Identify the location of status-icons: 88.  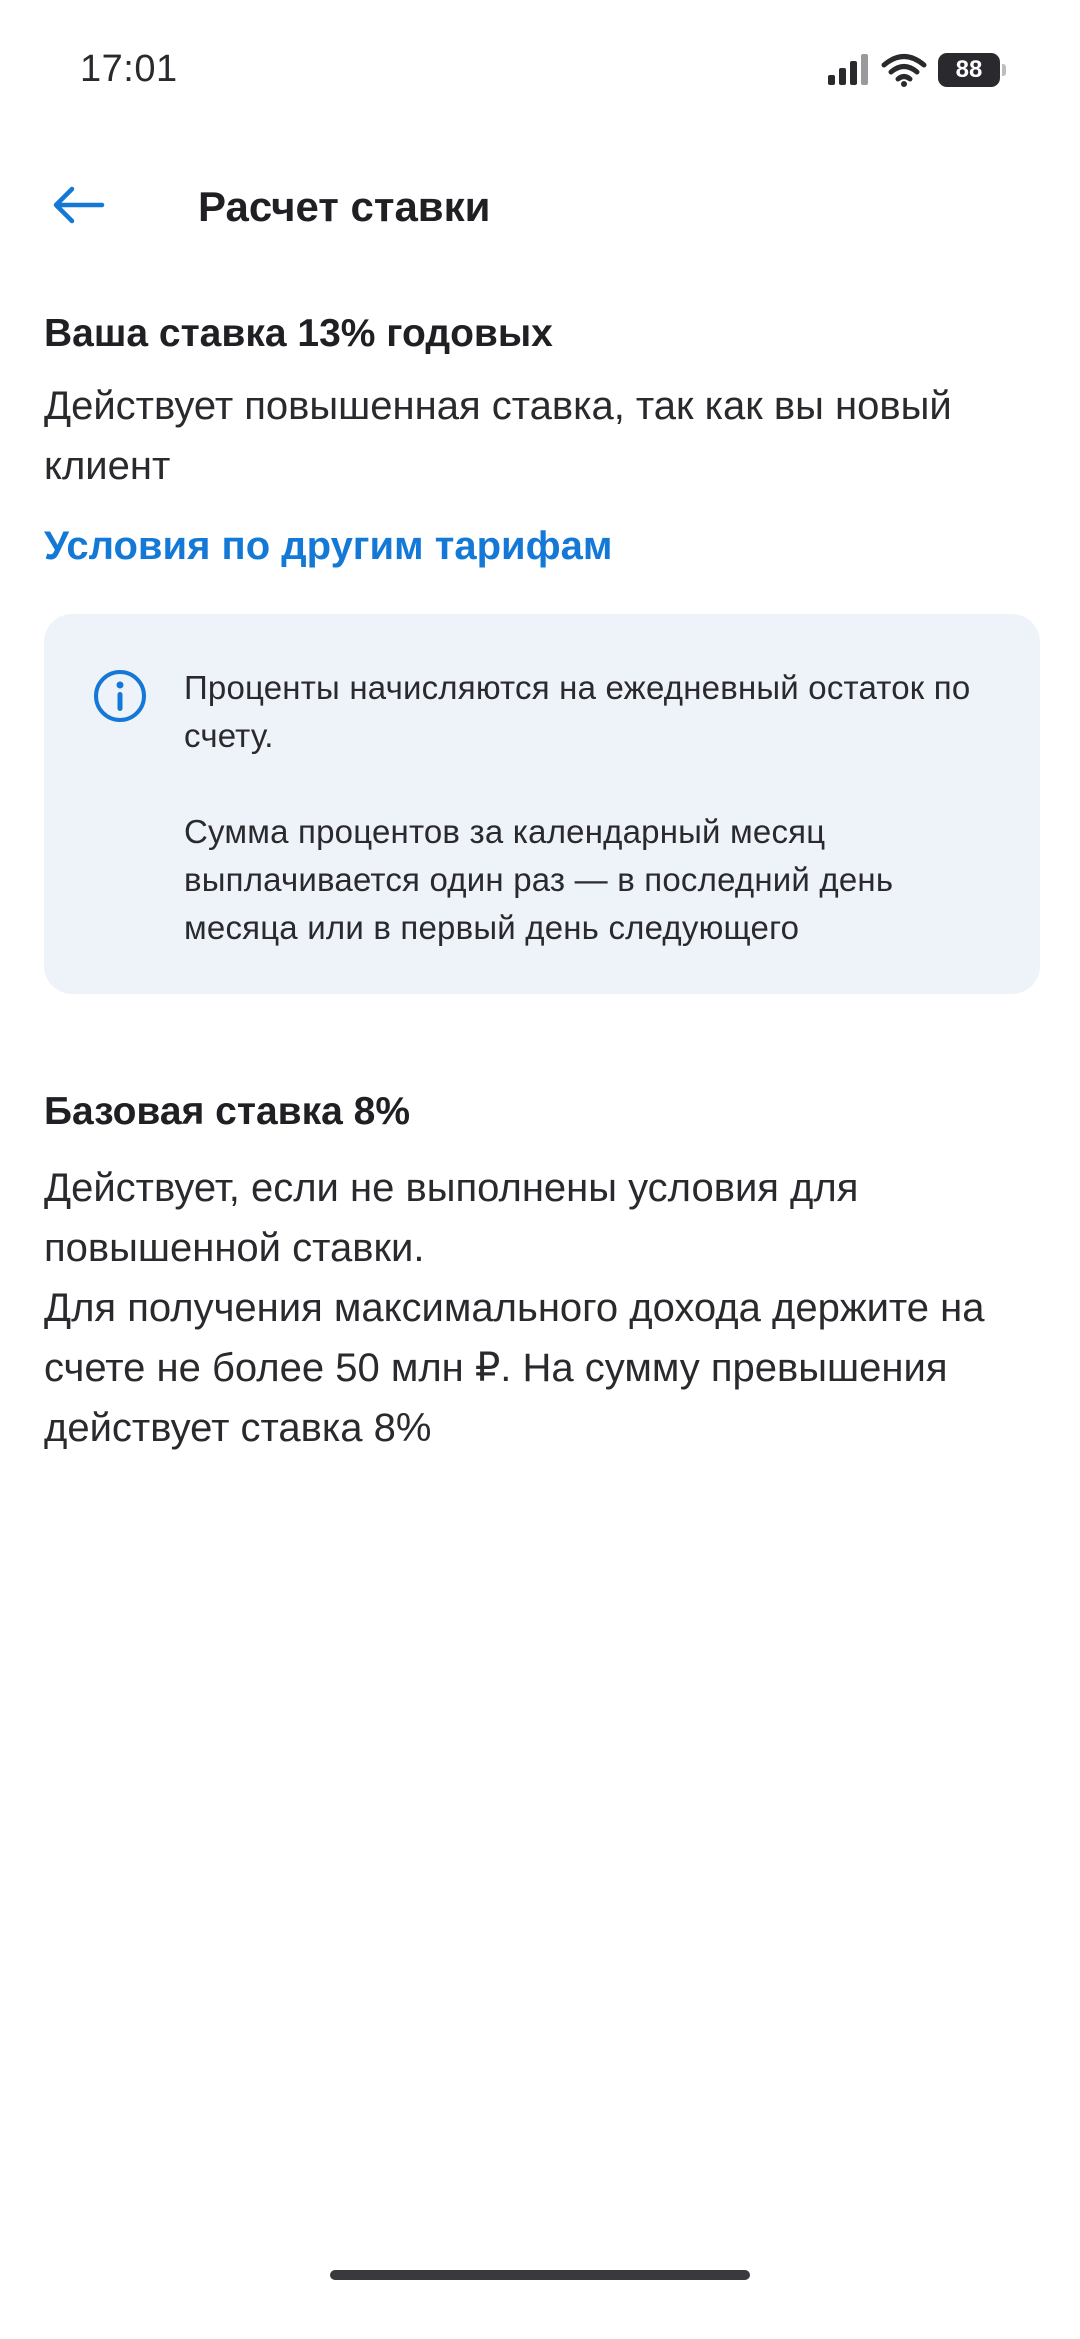
(916, 70).